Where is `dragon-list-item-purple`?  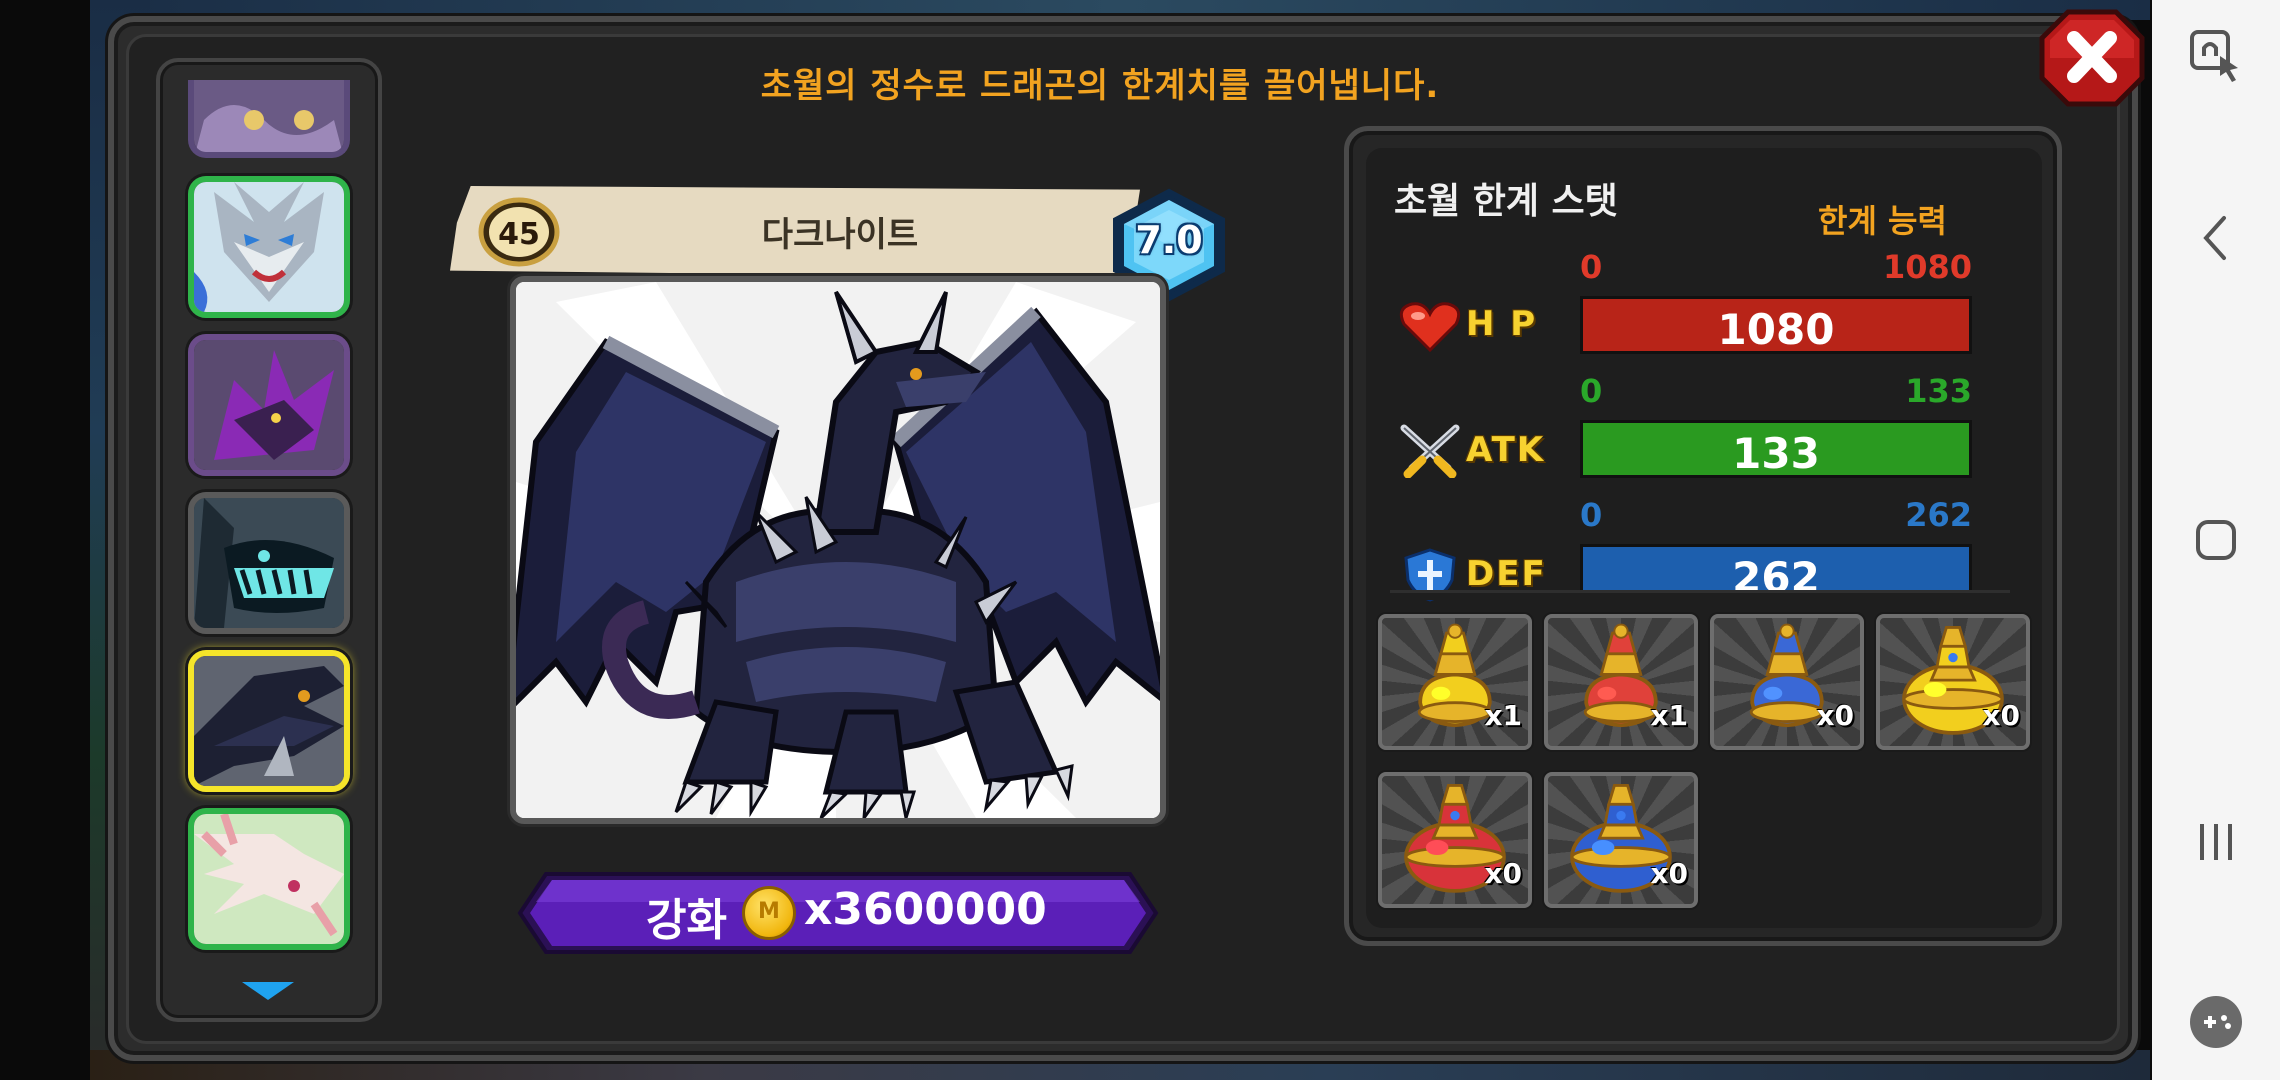 dragon-list-item-purple is located at coordinates (269, 405).